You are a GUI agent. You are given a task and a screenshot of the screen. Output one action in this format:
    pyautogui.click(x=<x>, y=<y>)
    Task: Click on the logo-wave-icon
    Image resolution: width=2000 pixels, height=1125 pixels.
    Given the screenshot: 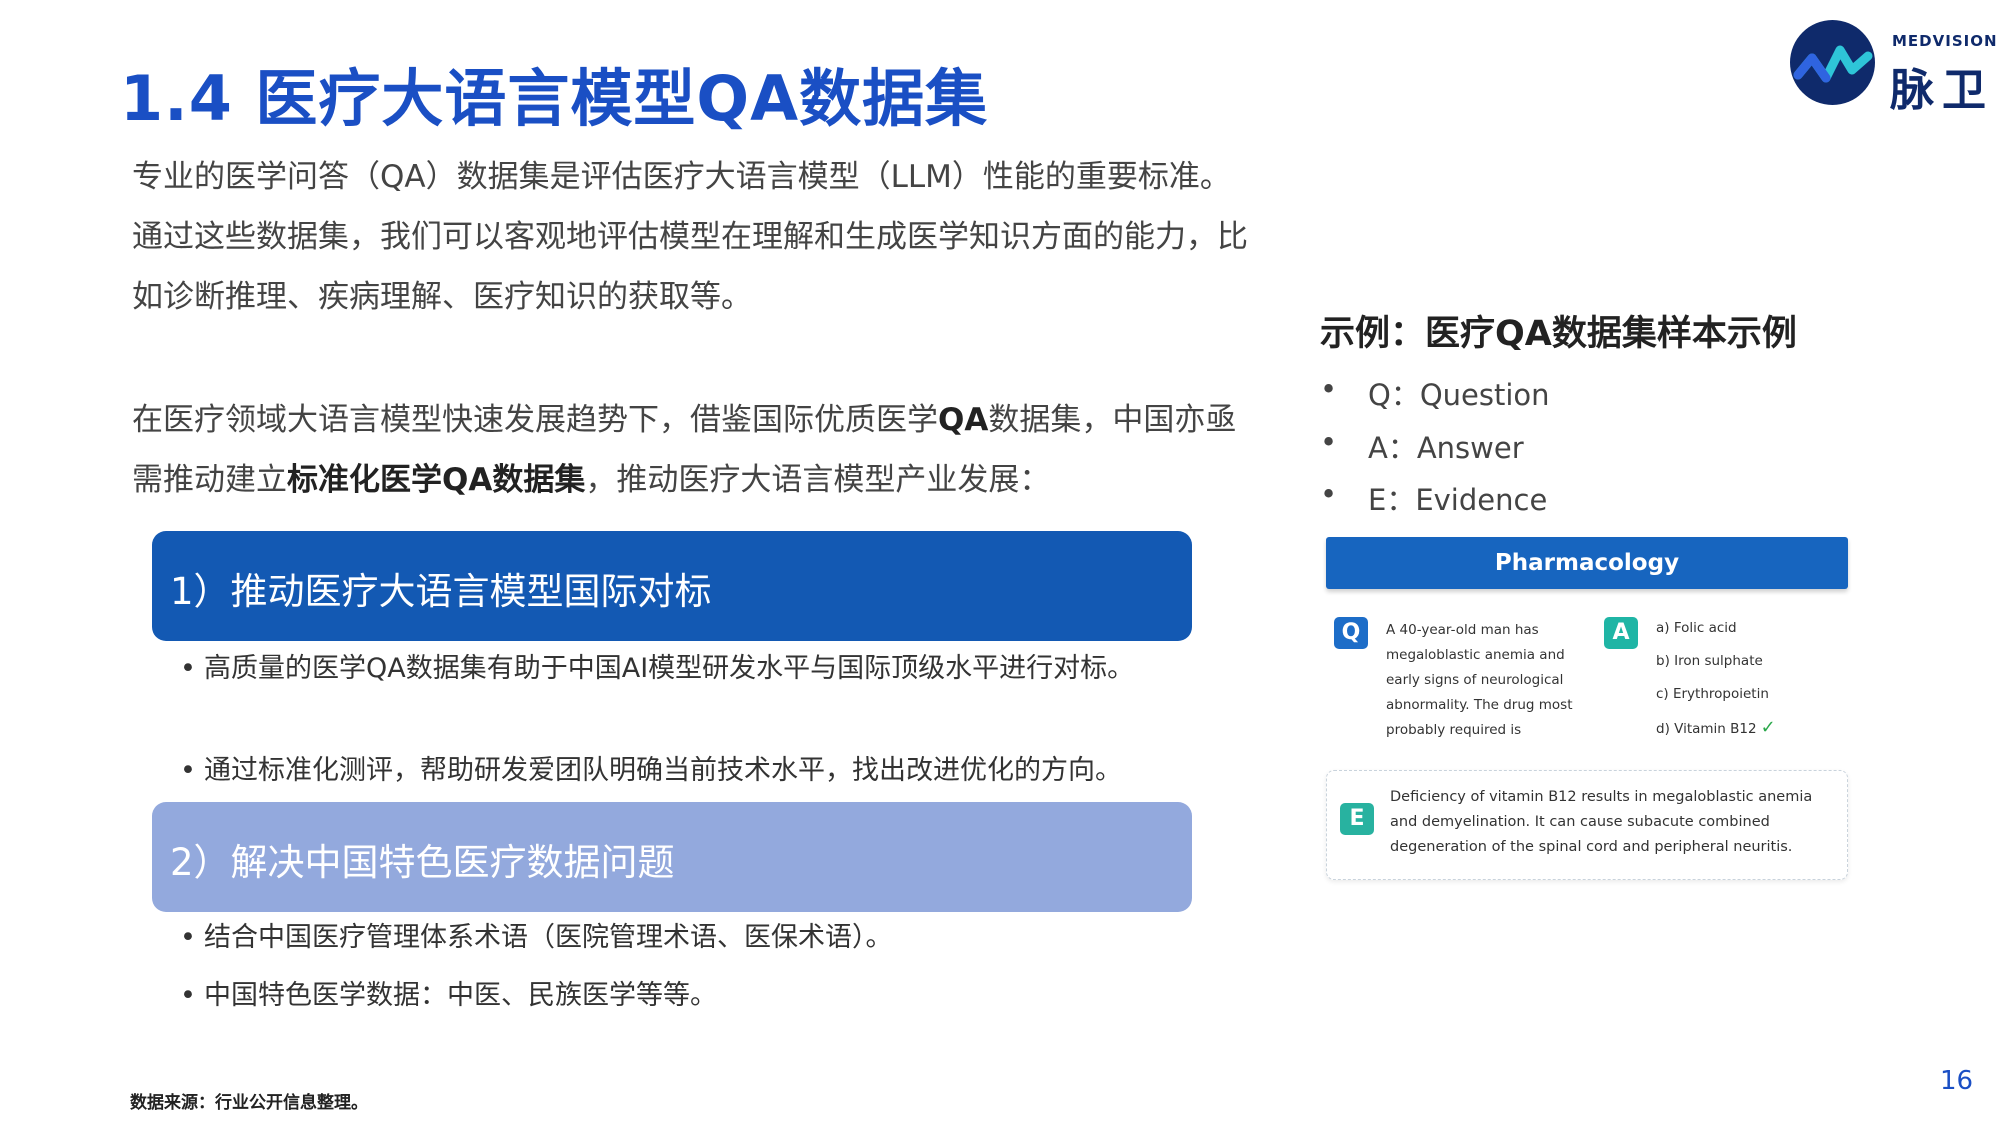 What is the action you would take?
    pyautogui.click(x=1832, y=62)
    